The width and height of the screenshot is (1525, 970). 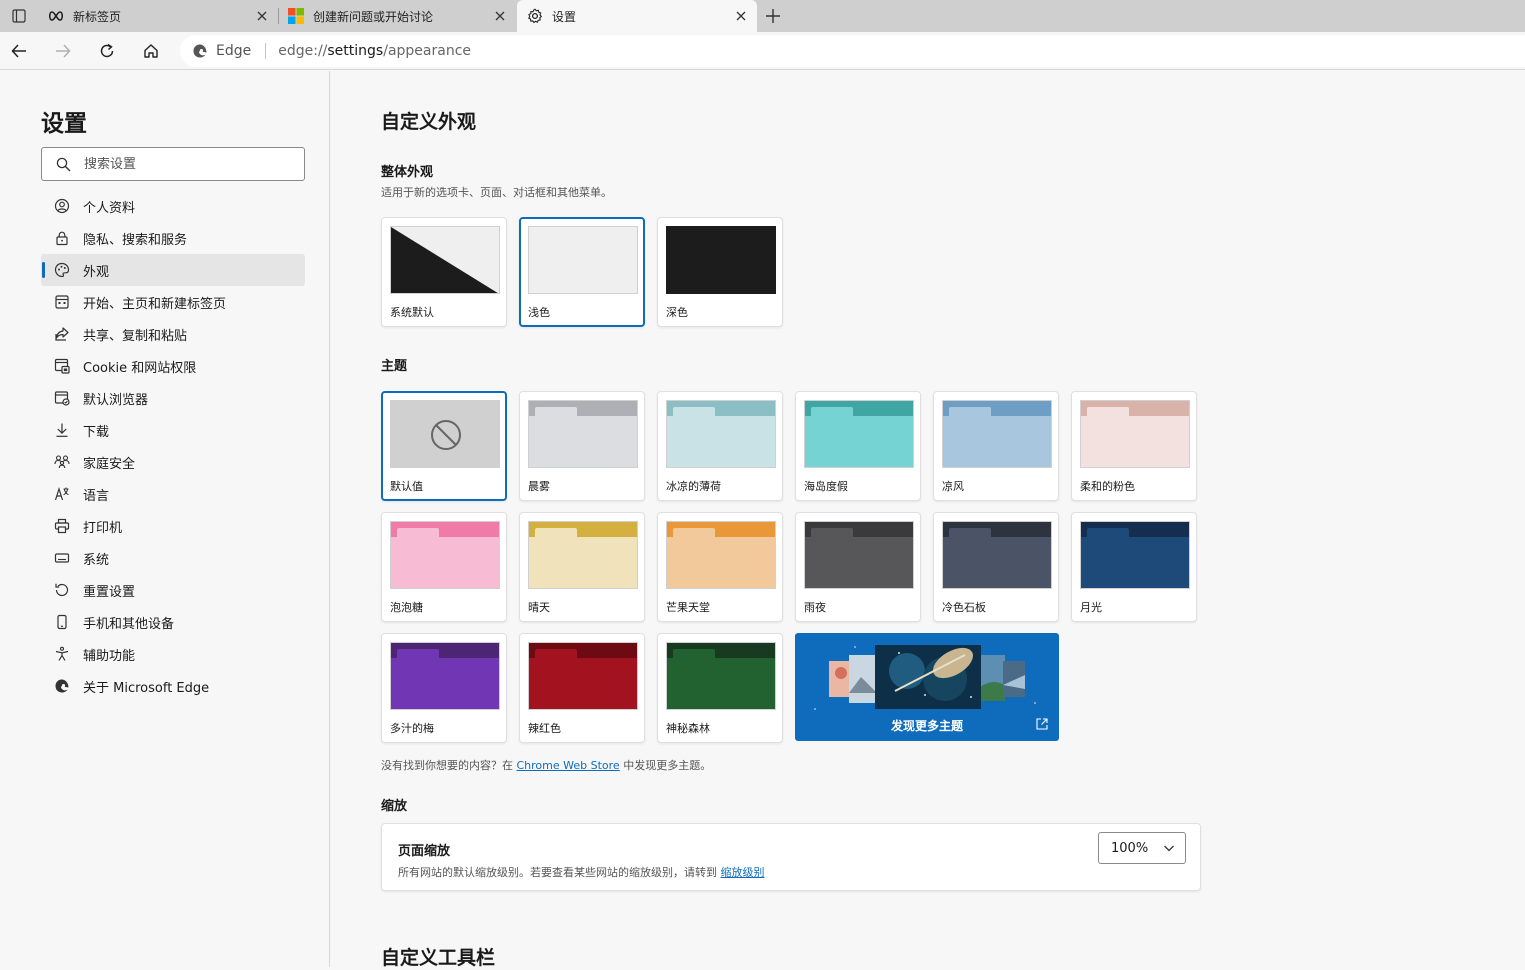 I want to click on no-theme-icon, so click(x=446, y=435).